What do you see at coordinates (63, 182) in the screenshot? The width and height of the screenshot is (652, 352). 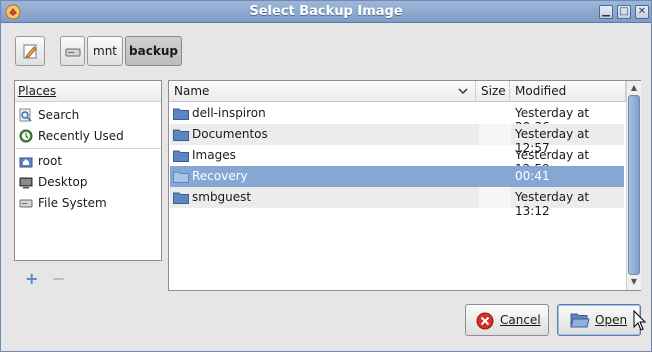 I see `place-label: Desktop` at bounding box center [63, 182].